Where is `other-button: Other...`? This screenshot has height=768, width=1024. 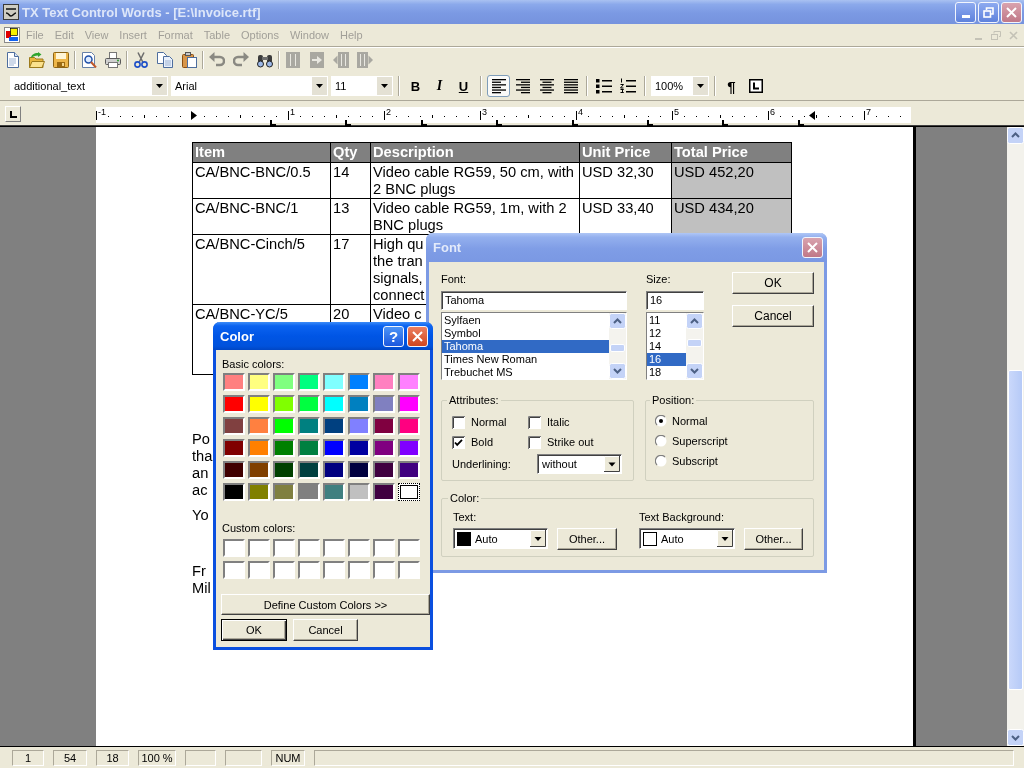 other-button: Other... is located at coordinates (773, 539).